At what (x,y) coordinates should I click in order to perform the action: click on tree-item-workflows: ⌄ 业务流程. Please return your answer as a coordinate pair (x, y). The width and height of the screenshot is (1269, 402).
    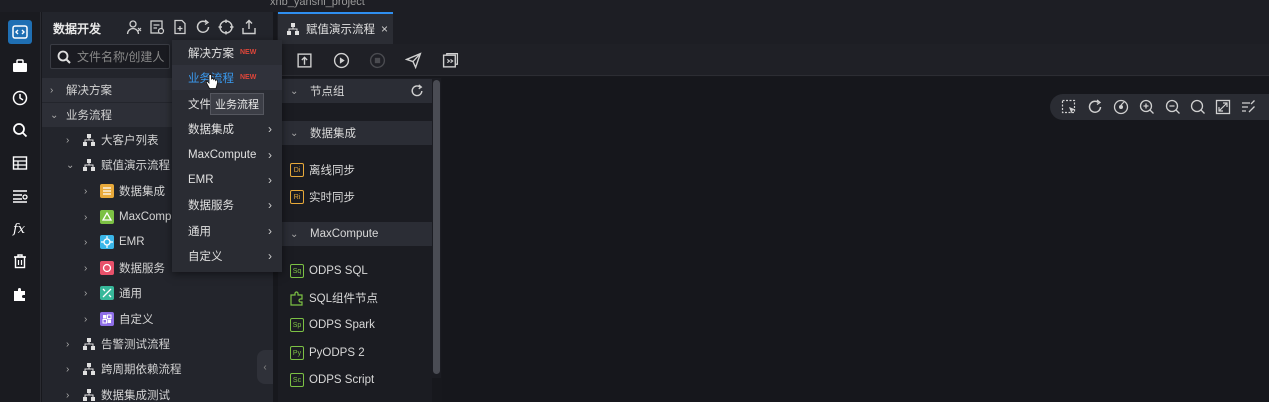
    Looking at the image, I should click on (81, 115).